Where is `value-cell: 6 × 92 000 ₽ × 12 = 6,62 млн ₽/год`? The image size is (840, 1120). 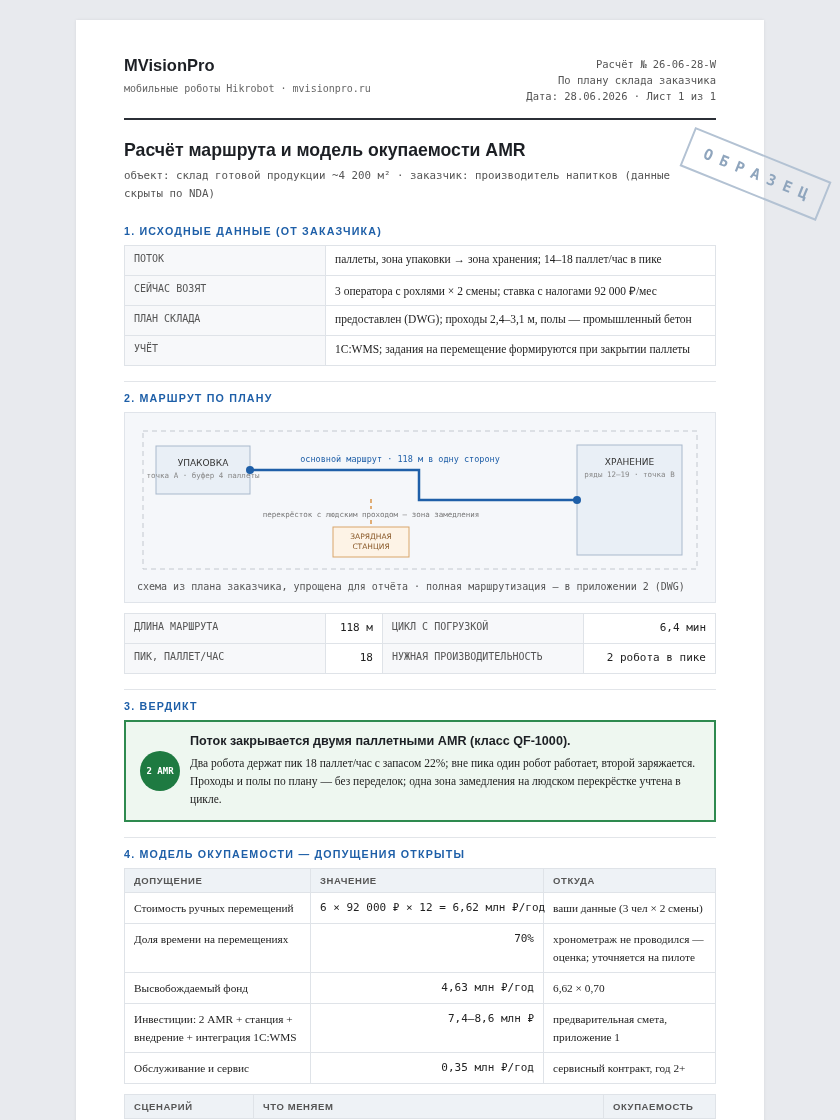 value-cell: 6 × 92 000 ₽ × 12 = 6,62 млн ₽/год is located at coordinates (427, 908).